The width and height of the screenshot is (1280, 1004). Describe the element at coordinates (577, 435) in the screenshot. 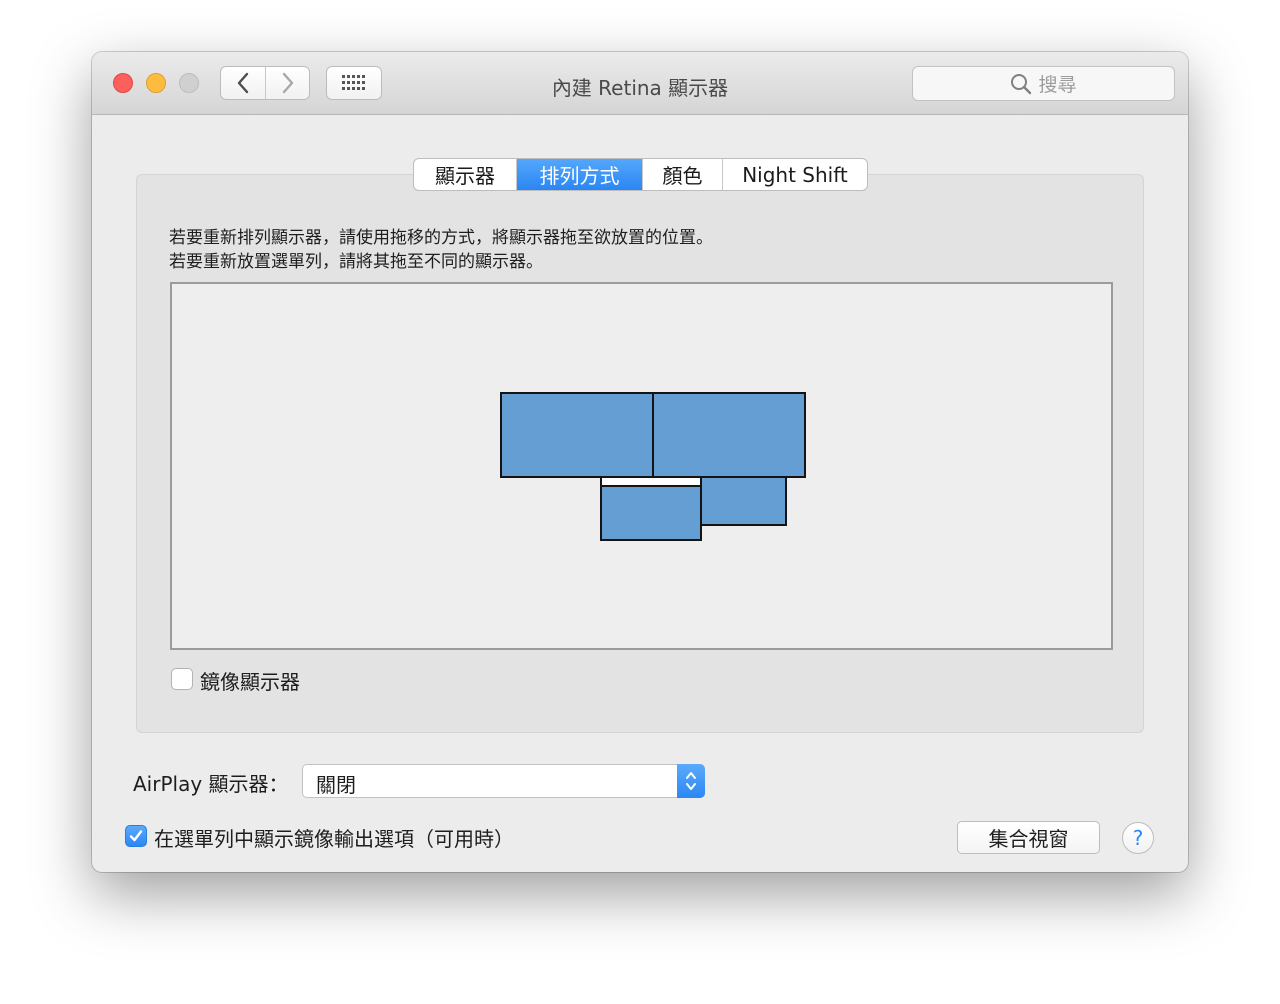

I see `display-top-left` at that location.